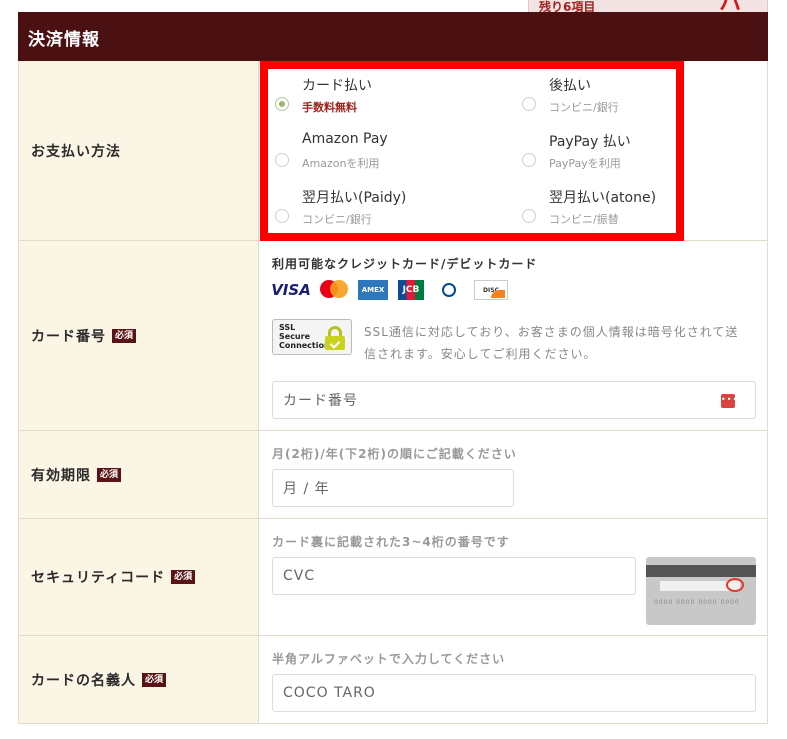 The width and height of the screenshot is (787, 739). I want to click on card-number-label-text: カード番号, so click(68, 337).